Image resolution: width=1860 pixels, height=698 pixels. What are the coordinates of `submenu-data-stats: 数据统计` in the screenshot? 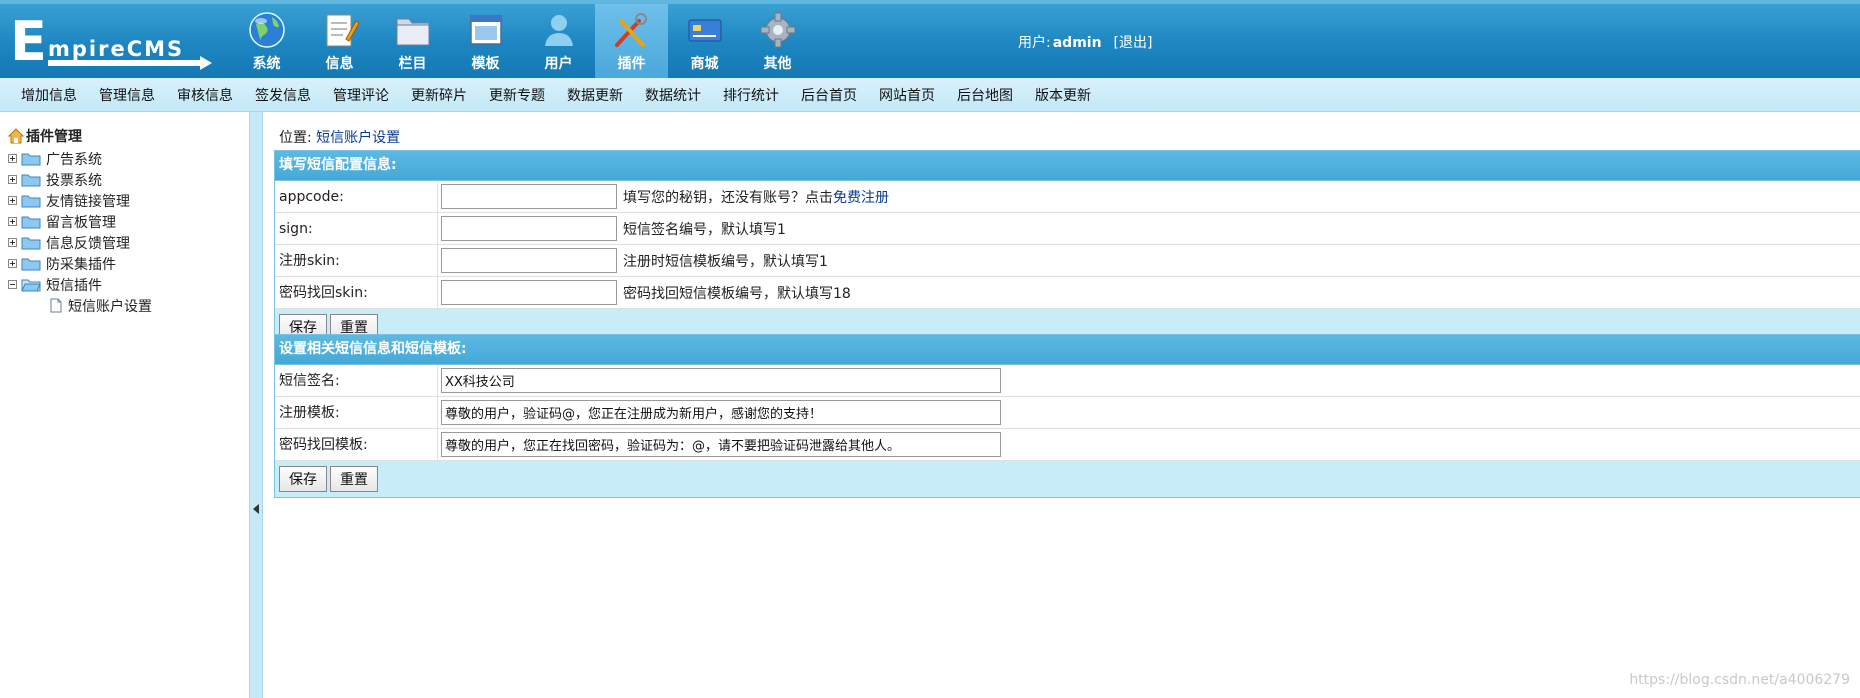 It's located at (673, 95).